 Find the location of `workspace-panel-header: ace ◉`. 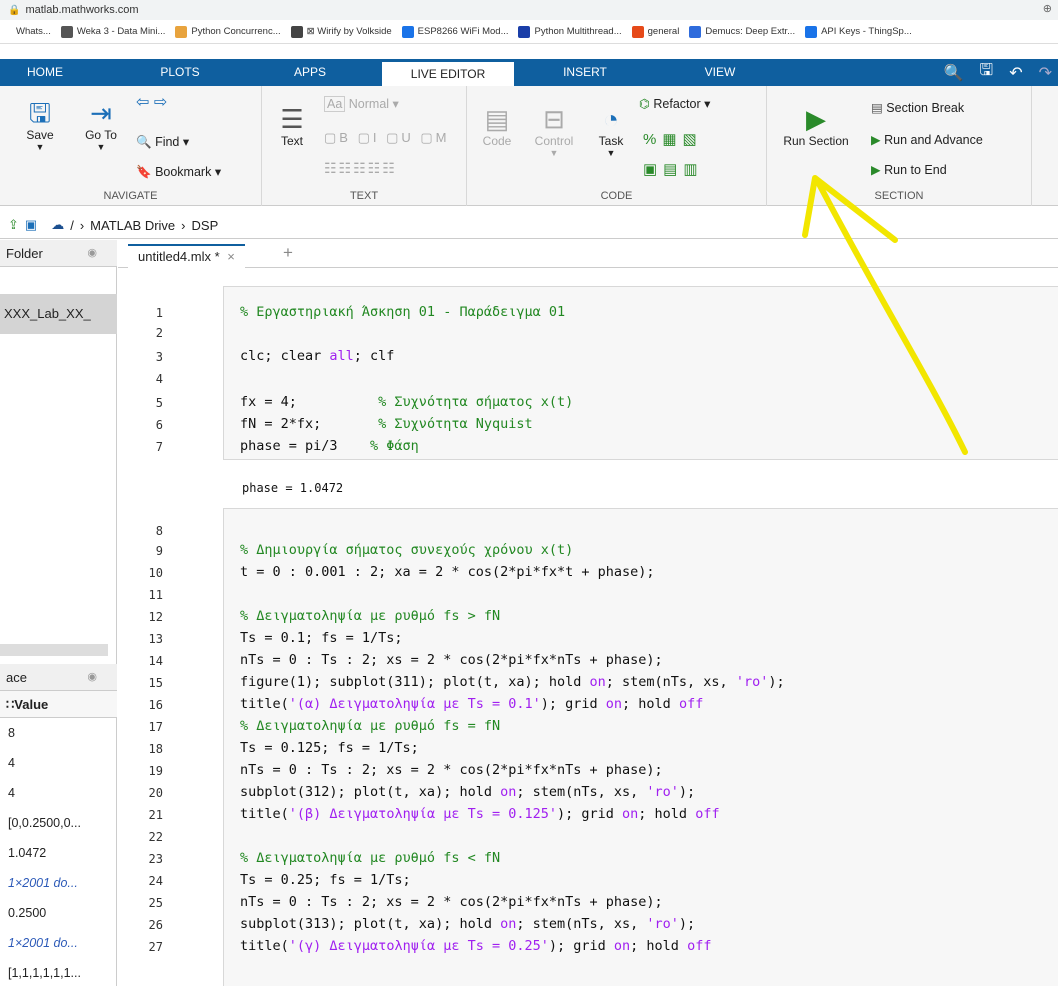

workspace-panel-header: ace ◉ is located at coordinates (58, 677).